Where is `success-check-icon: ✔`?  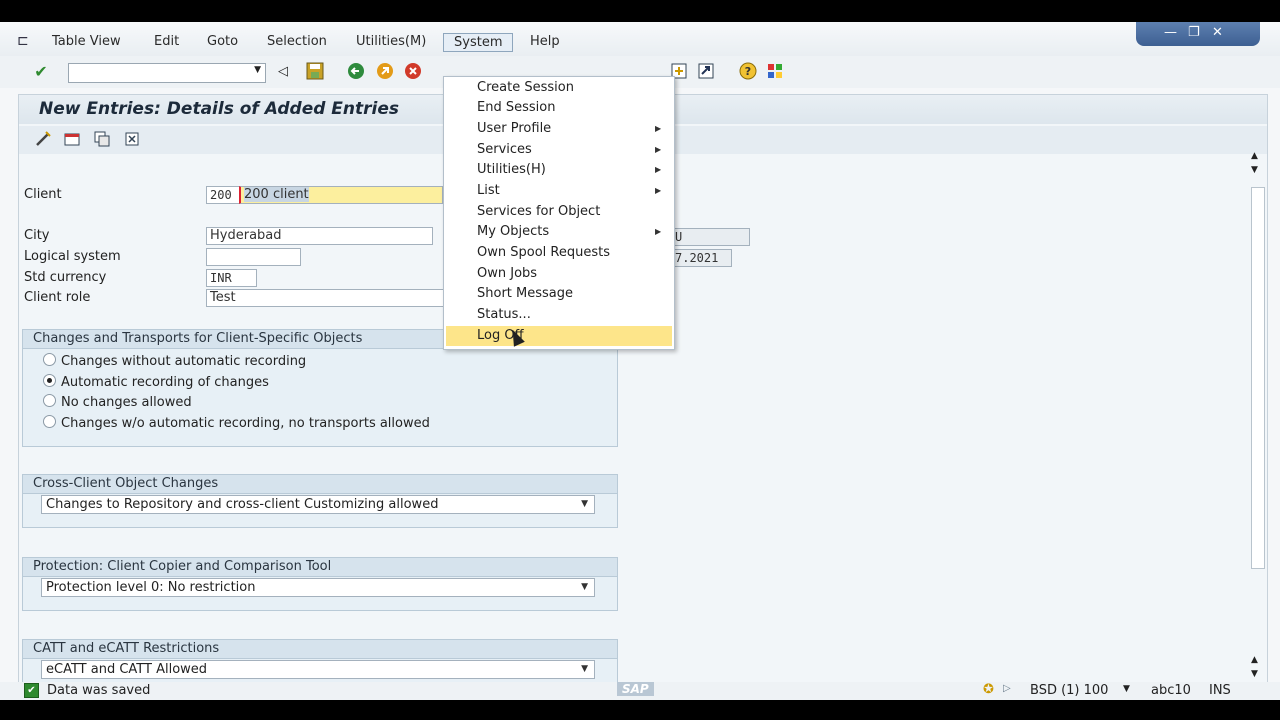
success-check-icon: ✔ is located at coordinates (31, 690).